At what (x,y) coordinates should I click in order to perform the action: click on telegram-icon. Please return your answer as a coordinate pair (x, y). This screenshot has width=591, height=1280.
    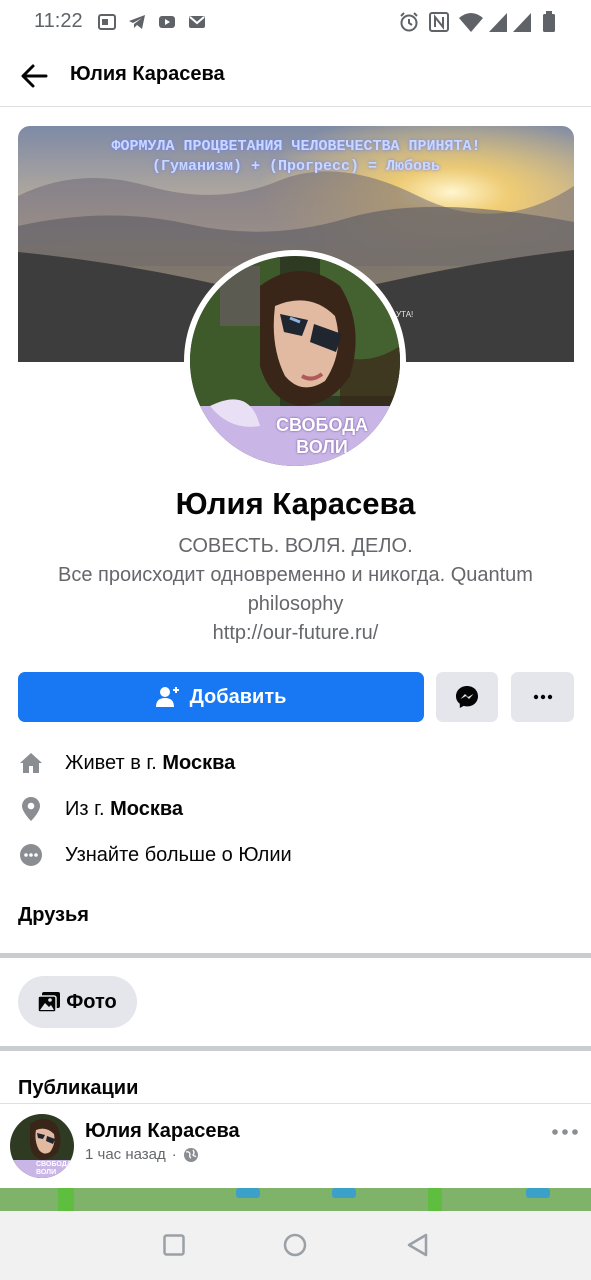
    Looking at the image, I should click on (137, 22).